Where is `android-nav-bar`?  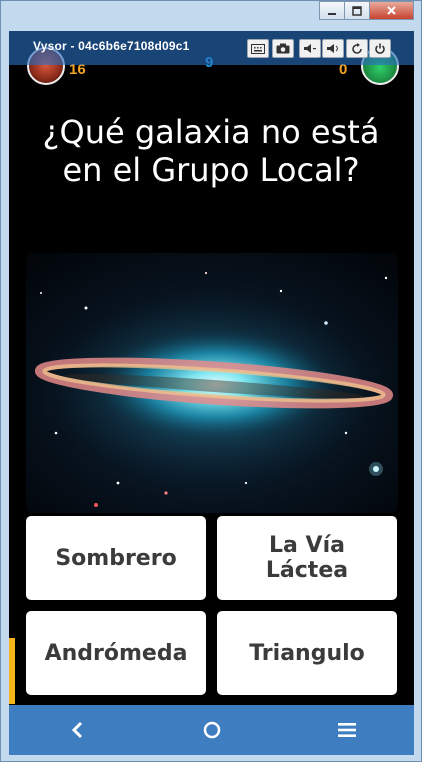 android-nav-bar is located at coordinates (211, 730).